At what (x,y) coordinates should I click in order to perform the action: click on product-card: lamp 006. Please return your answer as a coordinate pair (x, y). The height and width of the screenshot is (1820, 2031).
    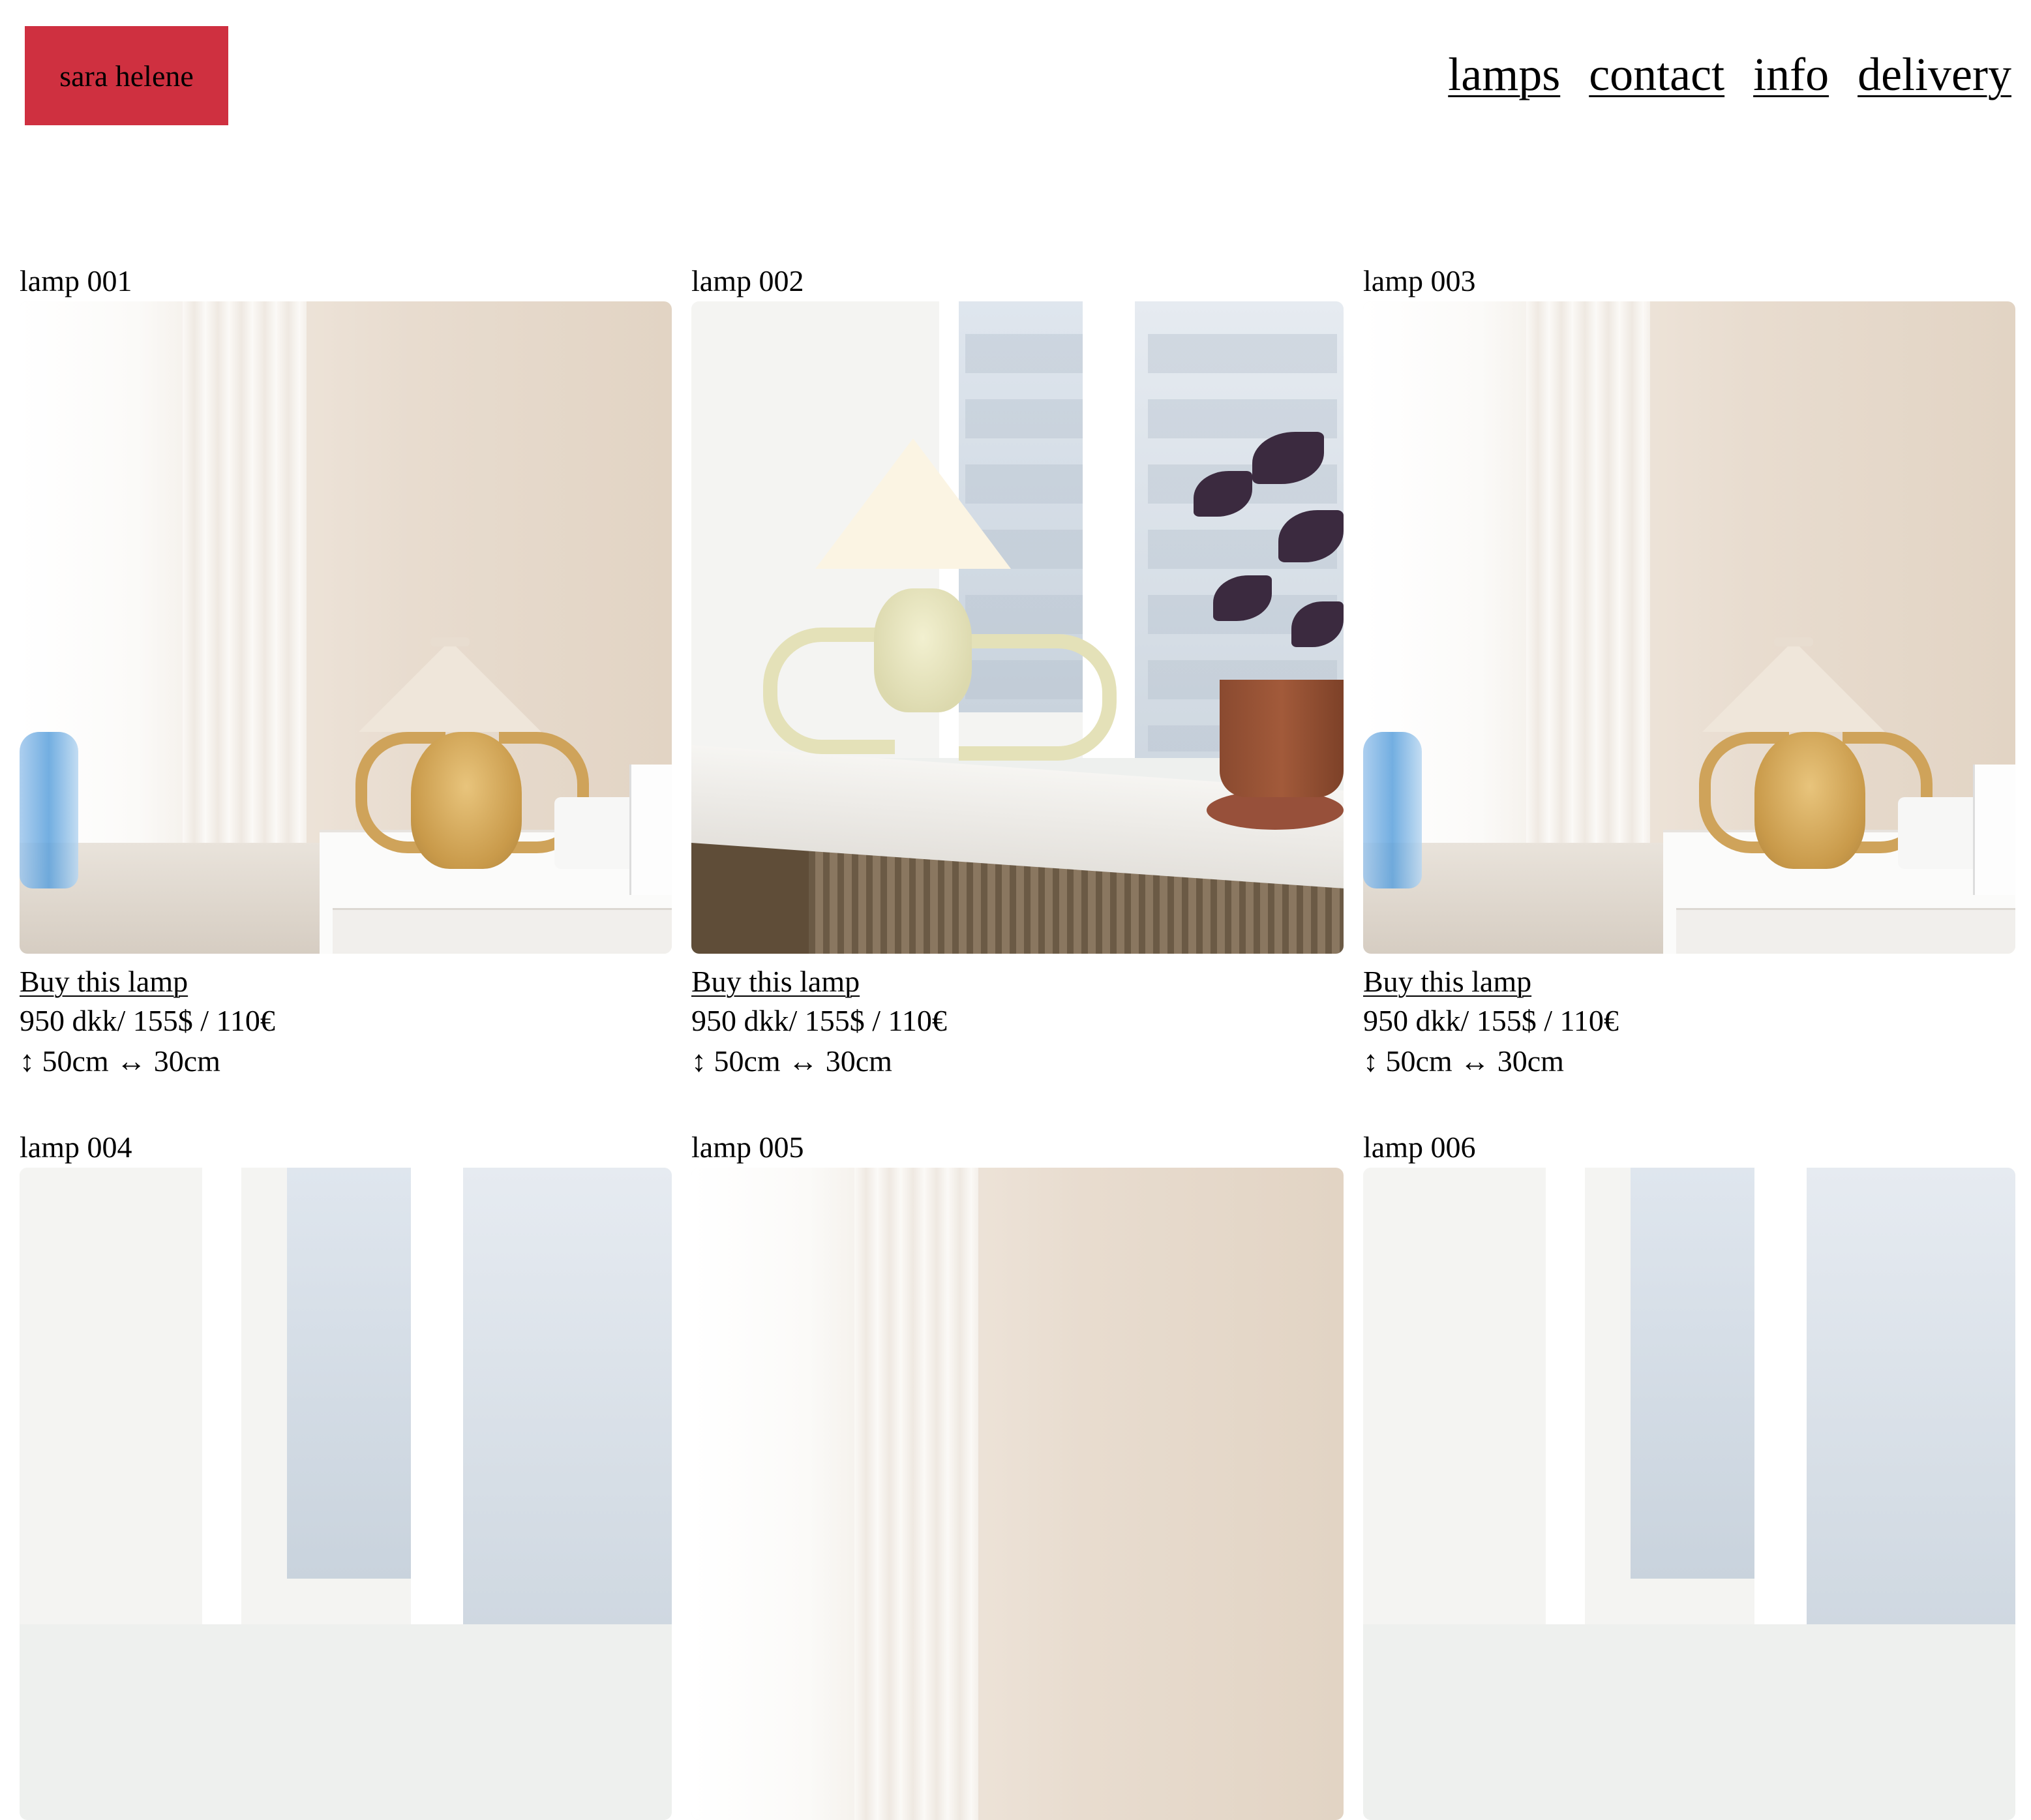
    Looking at the image, I should click on (1689, 1474).